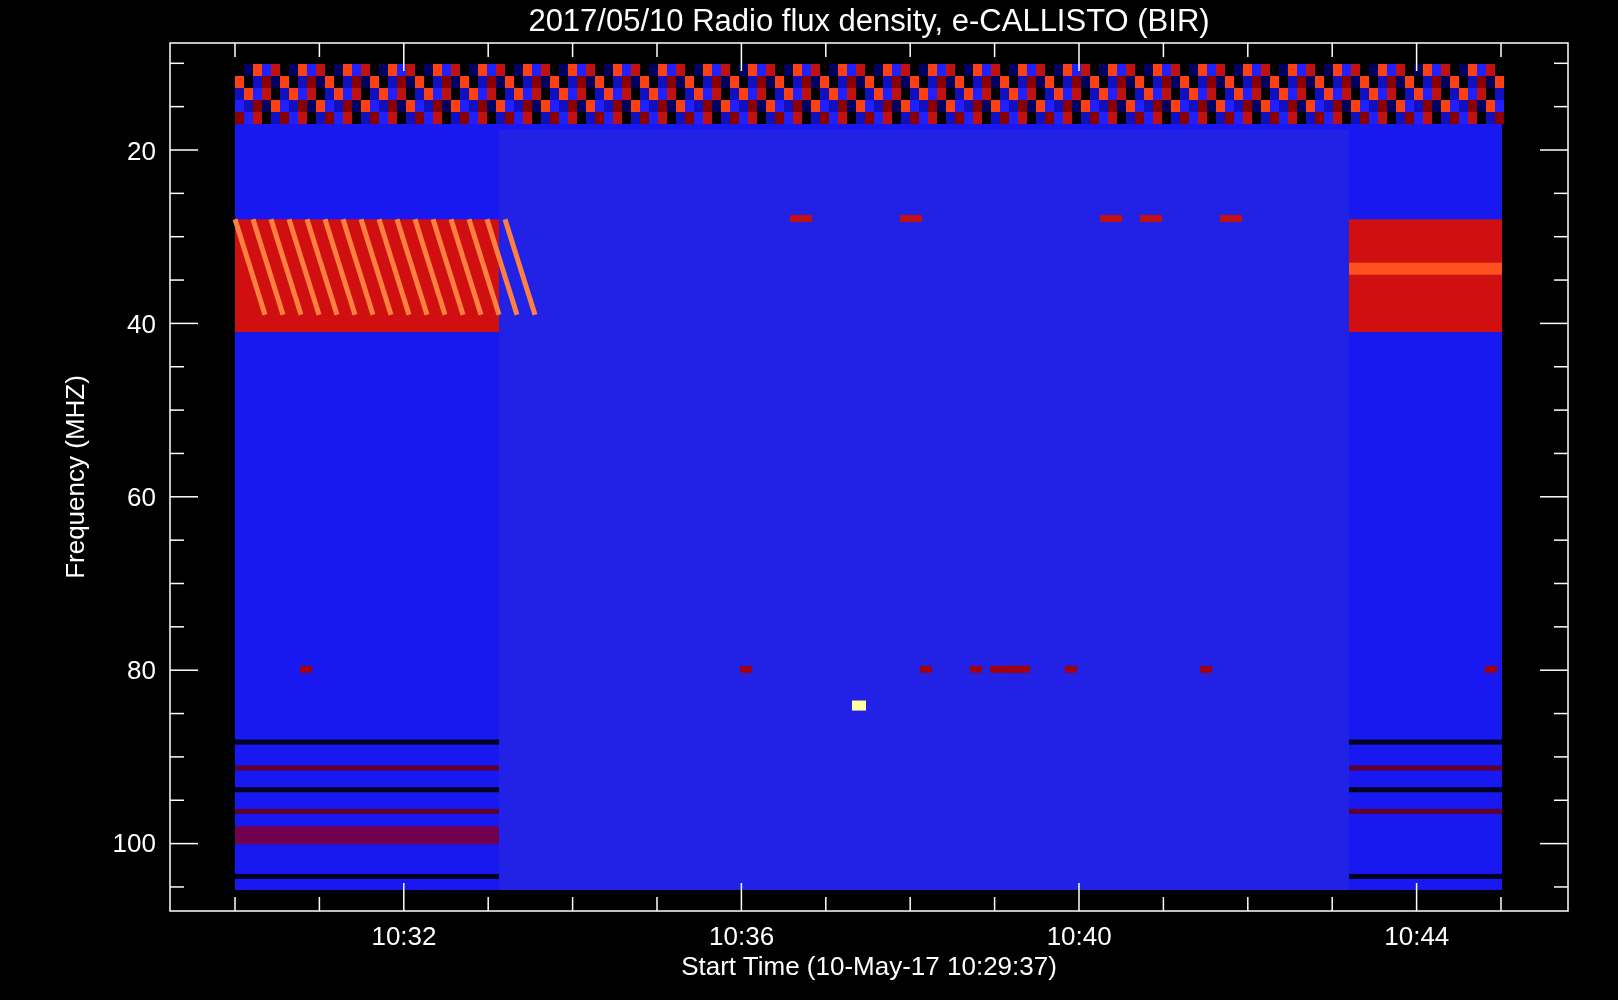 This screenshot has width=1618, height=1000. What do you see at coordinates (134, 843) in the screenshot?
I see `y-tick-label: 100` at bounding box center [134, 843].